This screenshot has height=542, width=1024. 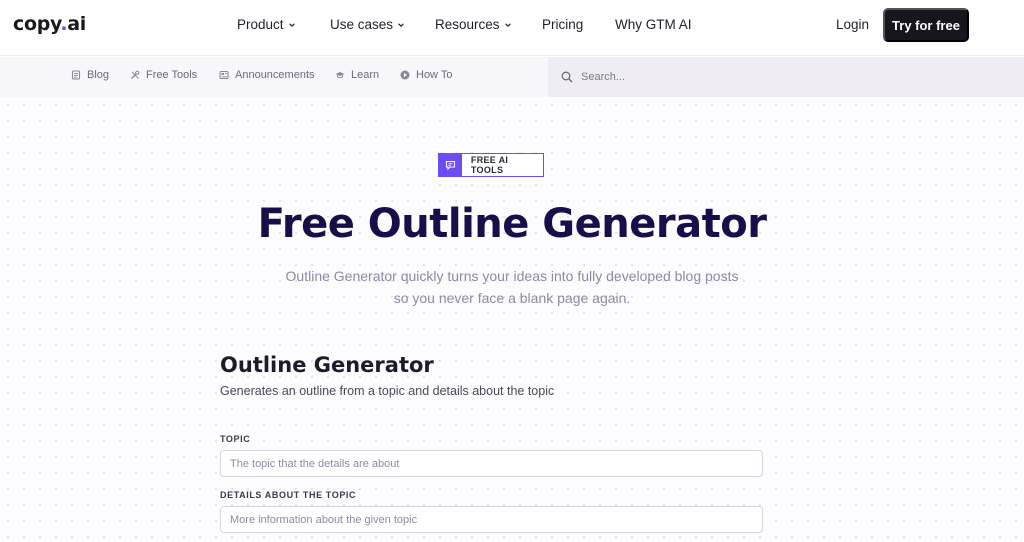 I want to click on topic-label: TOPIC, so click(x=235, y=439).